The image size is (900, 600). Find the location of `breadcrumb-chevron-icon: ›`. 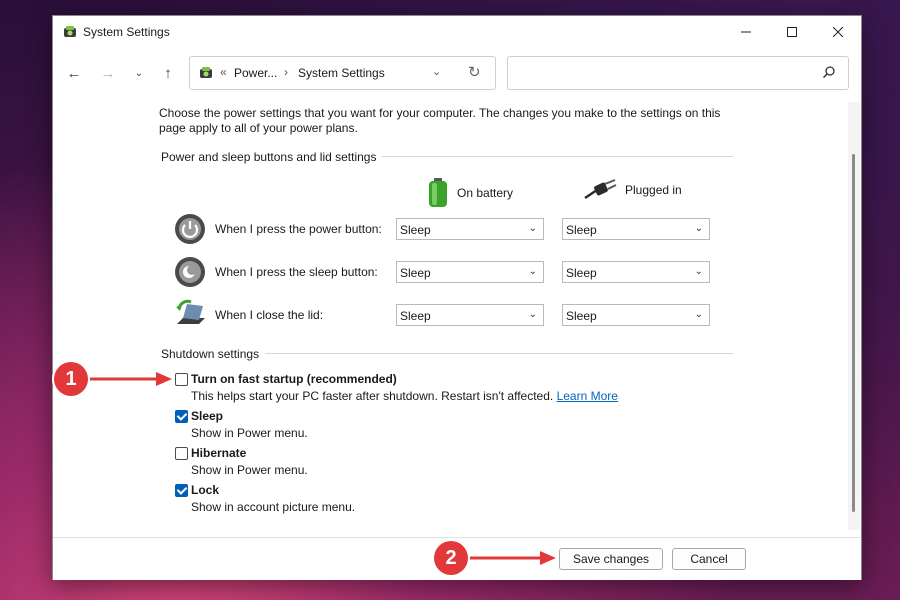

breadcrumb-chevron-icon: › is located at coordinates (286, 72).